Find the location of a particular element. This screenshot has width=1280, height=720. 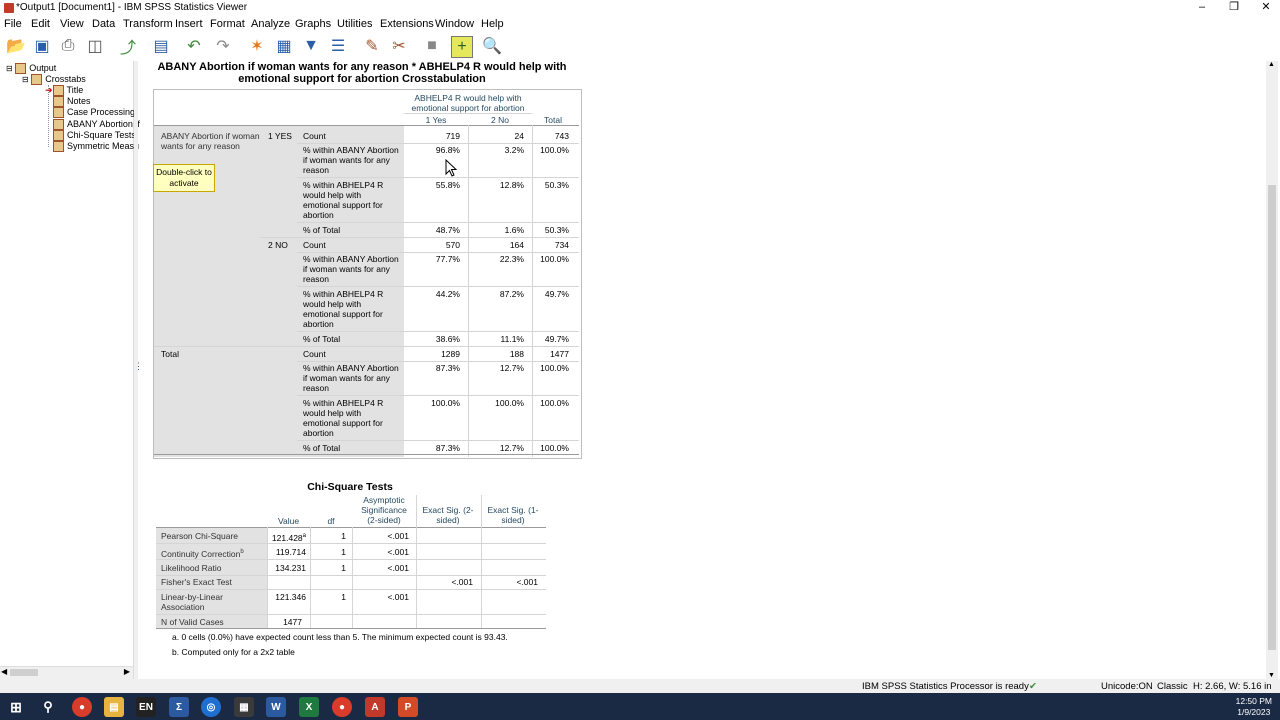

goto-case-icon: ▦ is located at coordinates (284, 46).